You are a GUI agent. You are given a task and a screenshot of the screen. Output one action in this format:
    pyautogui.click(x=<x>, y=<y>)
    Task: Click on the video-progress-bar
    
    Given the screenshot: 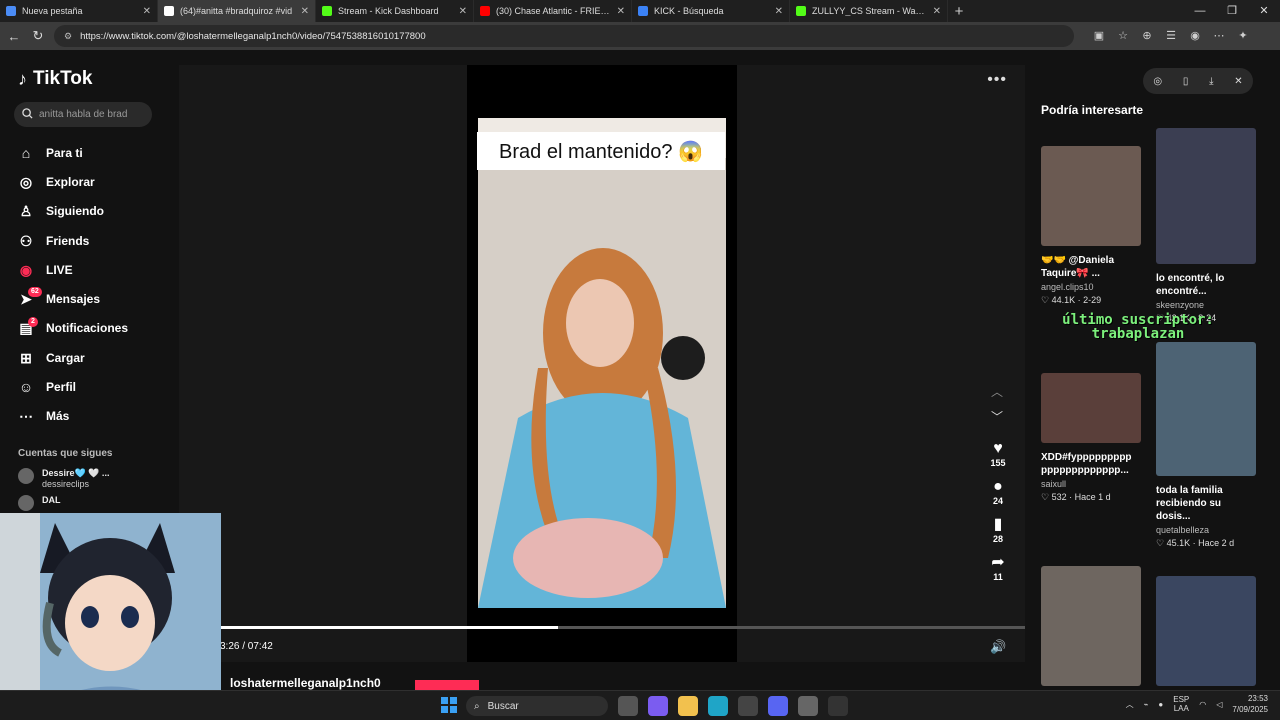 What is the action you would take?
    pyautogui.click(x=622, y=627)
    